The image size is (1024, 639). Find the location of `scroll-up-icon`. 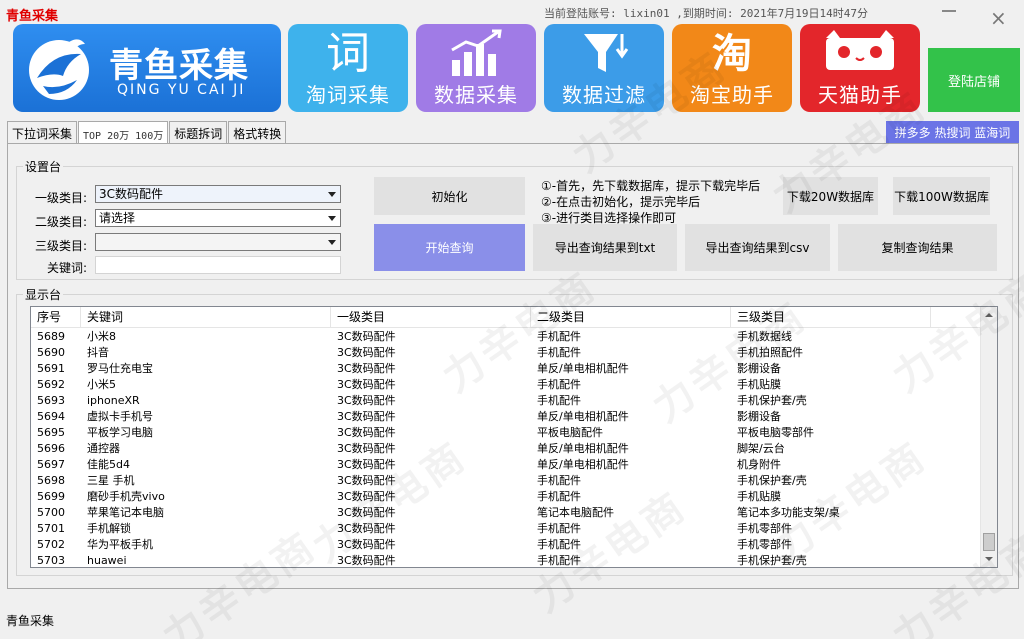

scroll-up-icon is located at coordinates (989, 315).